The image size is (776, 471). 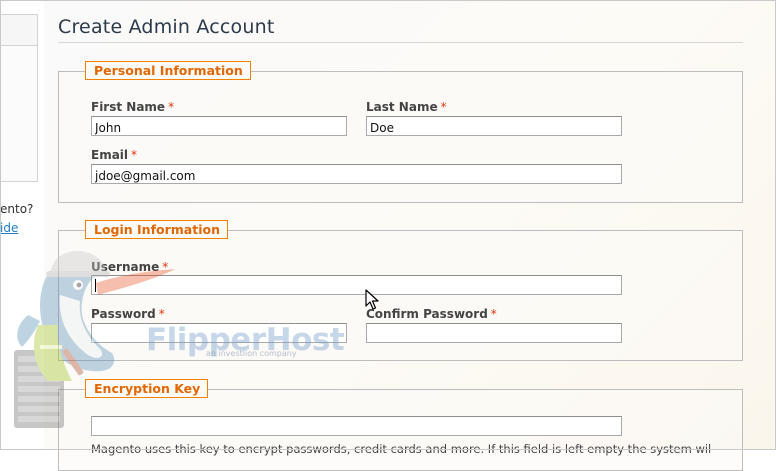 I want to click on last-name-input, so click(x=494, y=126).